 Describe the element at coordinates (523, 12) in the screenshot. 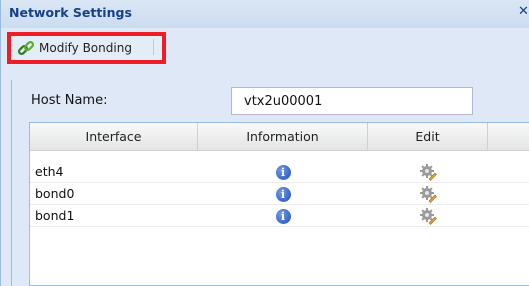

I see `close-icon: ✕` at that location.